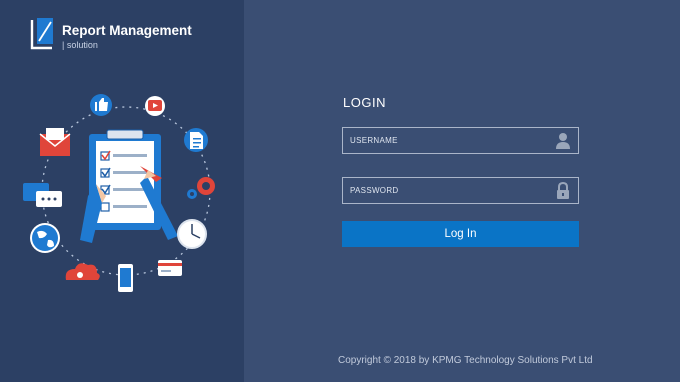 Image resolution: width=680 pixels, height=382 pixels. What do you see at coordinates (41, 34) in the screenshot?
I see `brand-logo-icon` at bounding box center [41, 34].